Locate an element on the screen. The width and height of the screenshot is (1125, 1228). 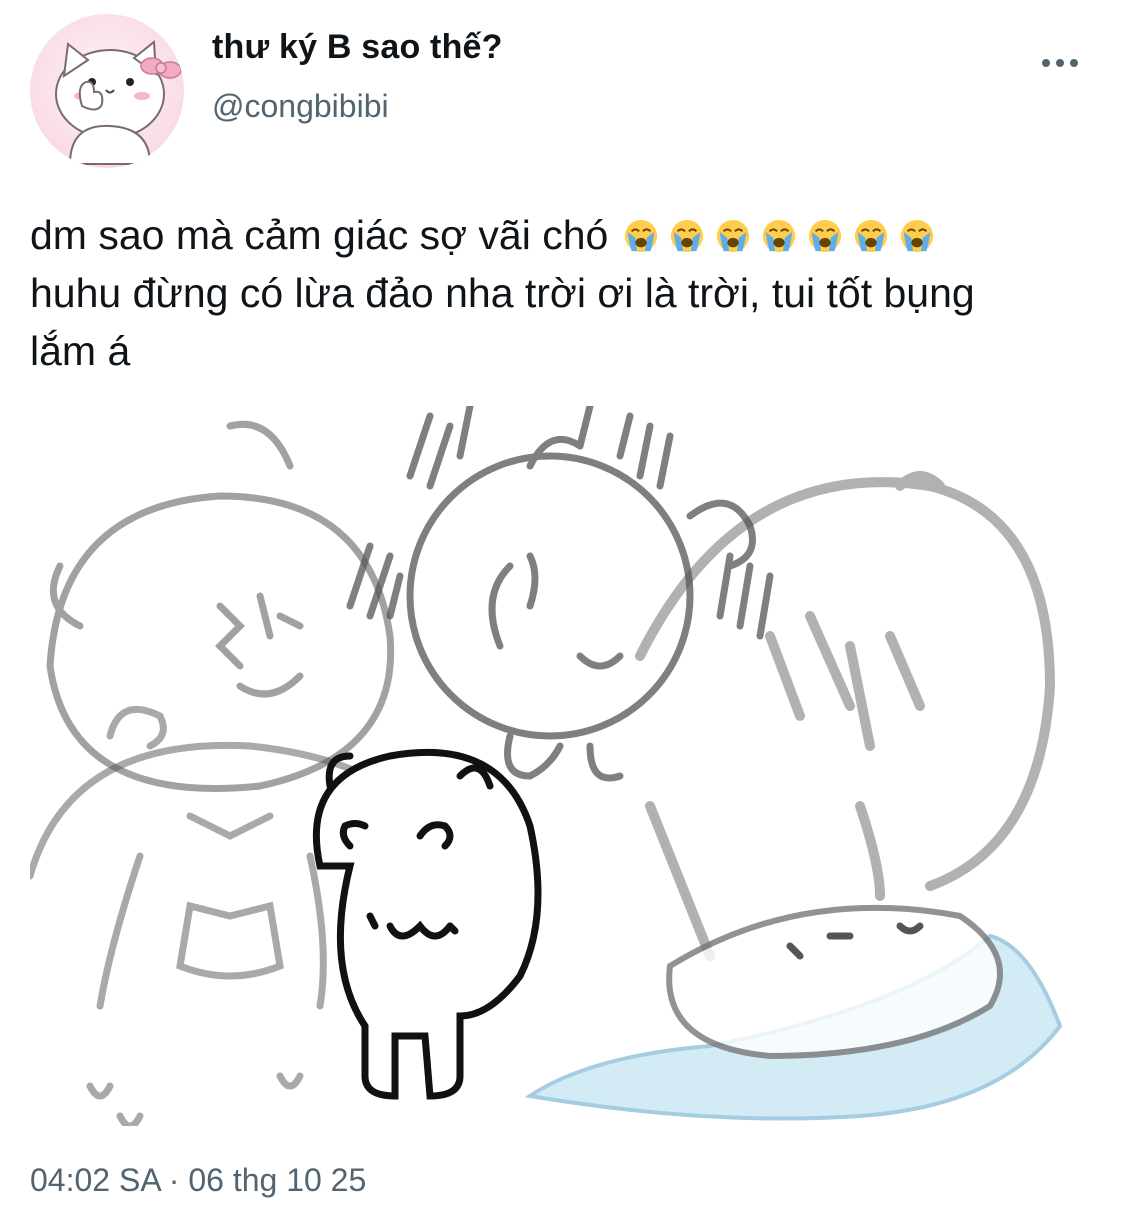
more-horizontal-icon is located at coordinates (1060, 63).